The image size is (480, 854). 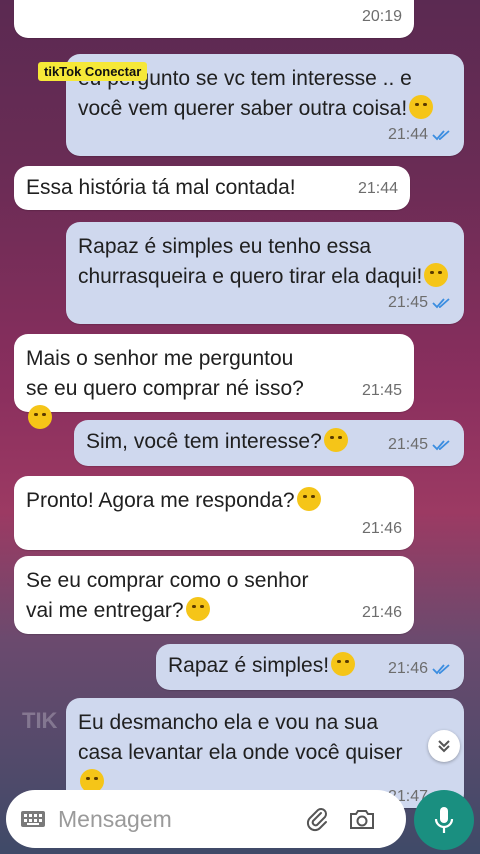 What do you see at coordinates (178, 819) in the screenshot?
I see `message-input` at bounding box center [178, 819].